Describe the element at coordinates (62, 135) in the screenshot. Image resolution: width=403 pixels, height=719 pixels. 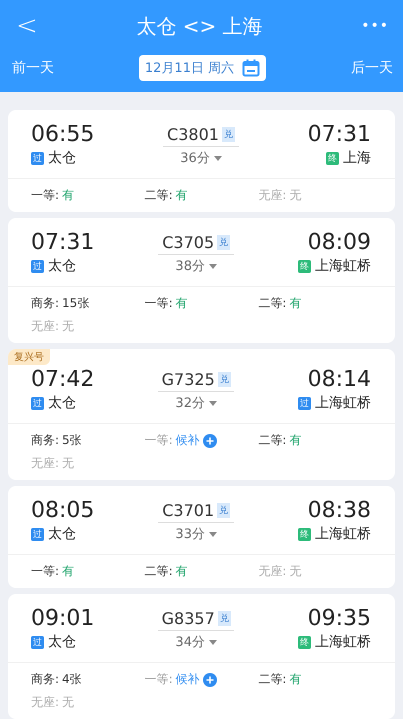
I see `departure-time: 06:55` at that location.